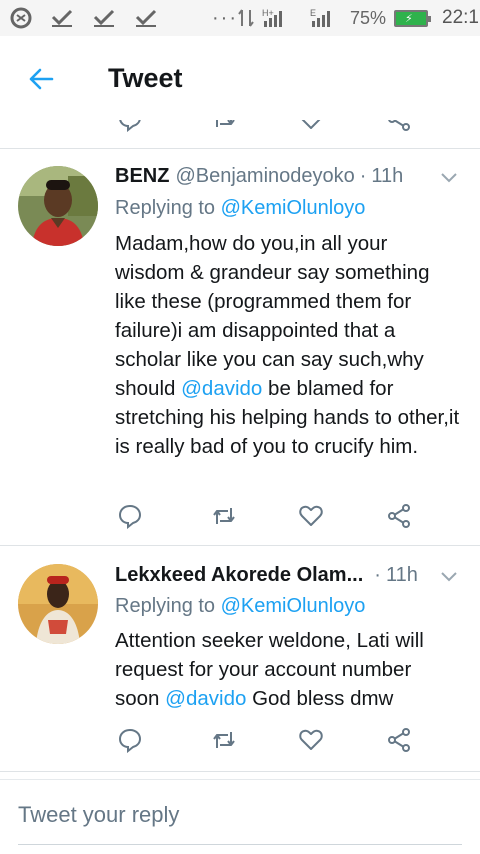  Describe the element at coordinates (240, 78) in the screenshot. I see `app-header: Tweet` at that location.